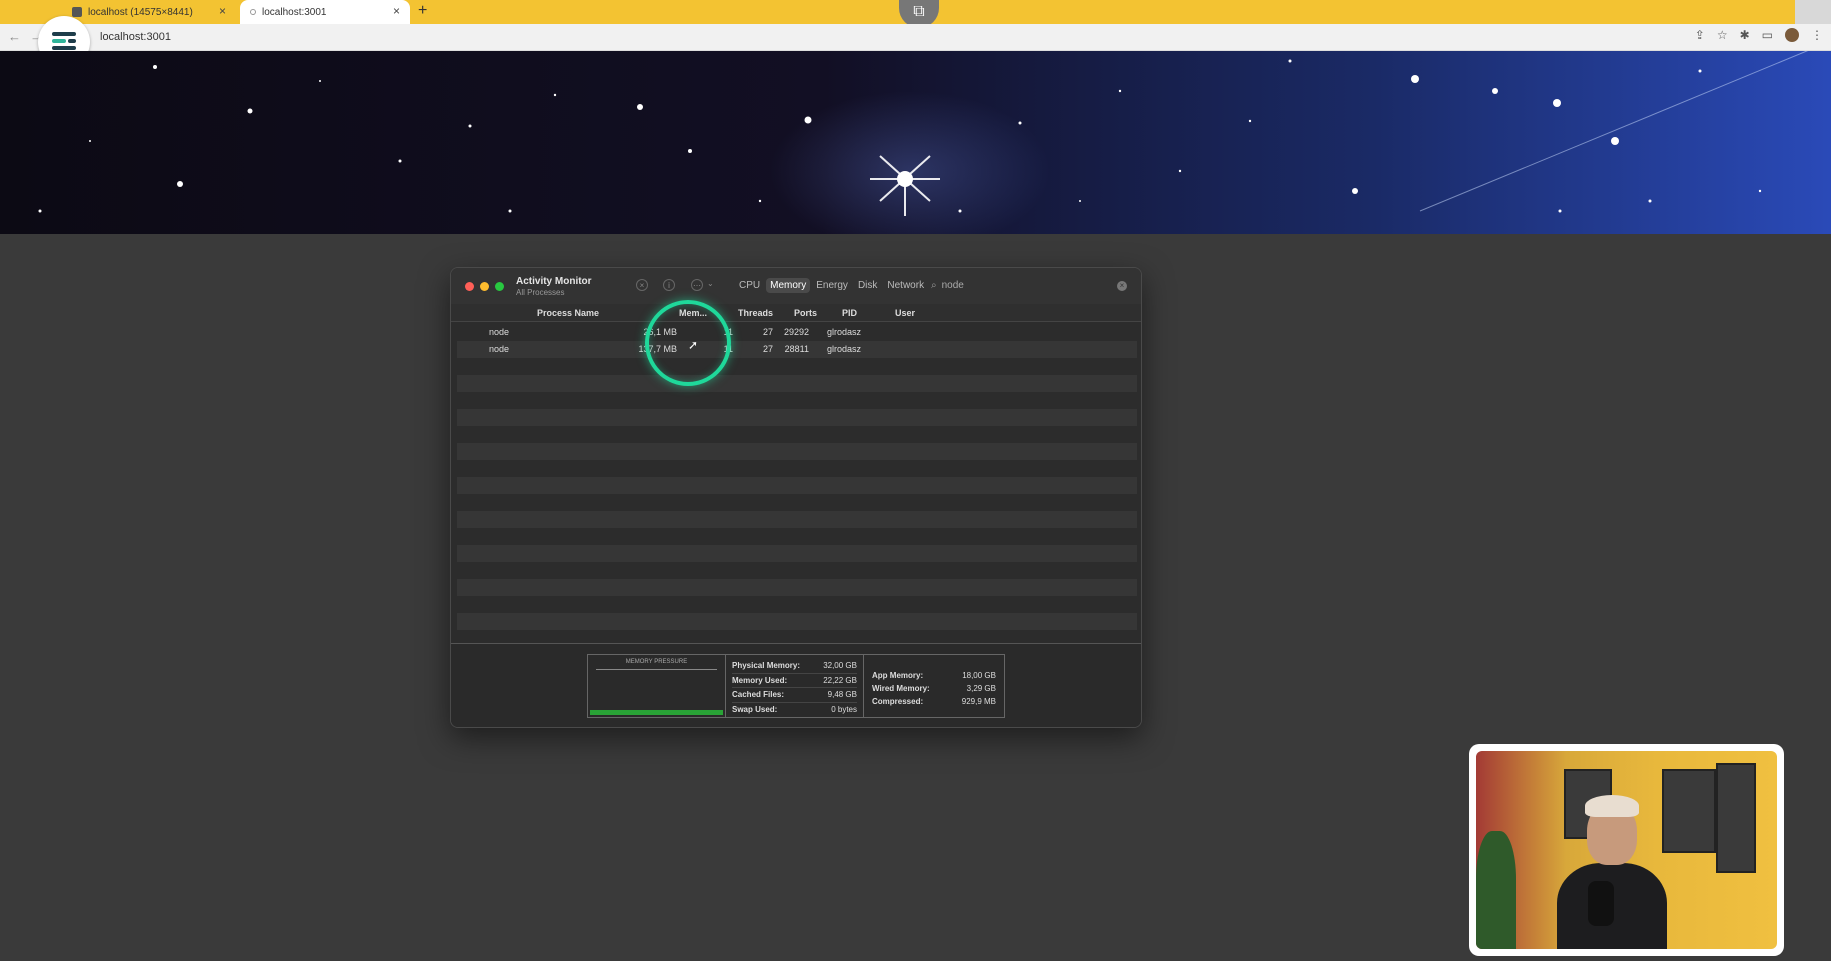 This screenshot has height=961, width=1831. Describe the element at coordinates (710, 283) in the screenshot. I see `chevron-down-icon: ⌄` at that location.